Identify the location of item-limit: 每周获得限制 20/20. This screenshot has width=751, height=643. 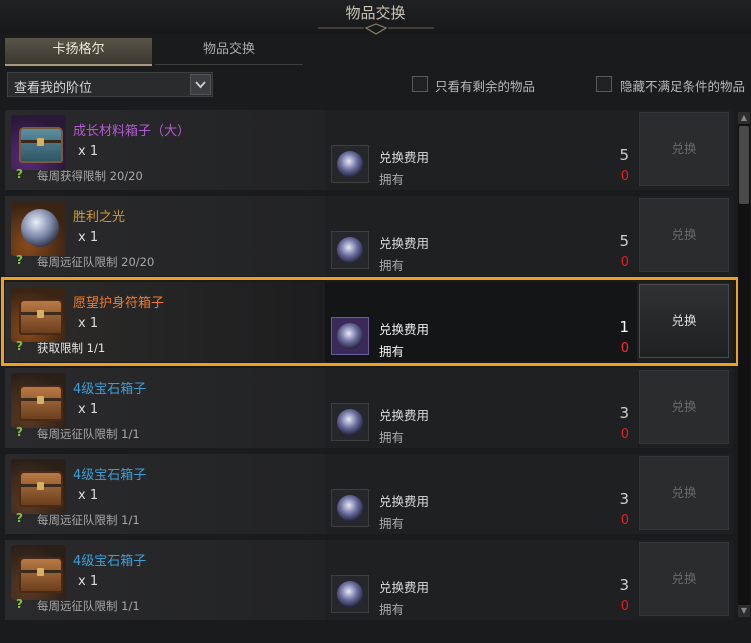
(90, 176).